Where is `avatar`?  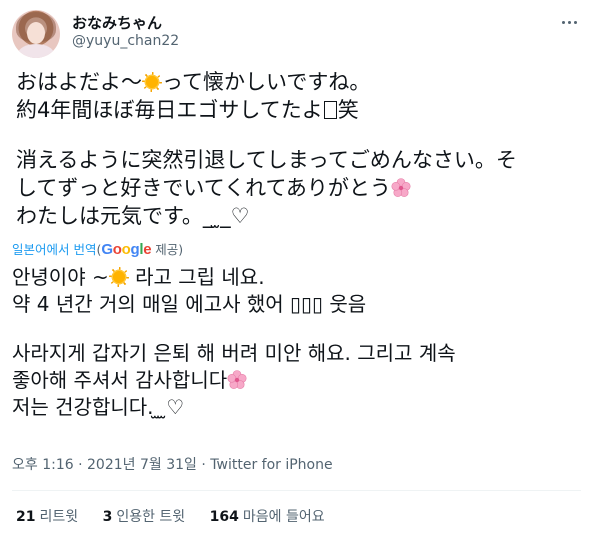 avatar is located at coordinates (36, 34).